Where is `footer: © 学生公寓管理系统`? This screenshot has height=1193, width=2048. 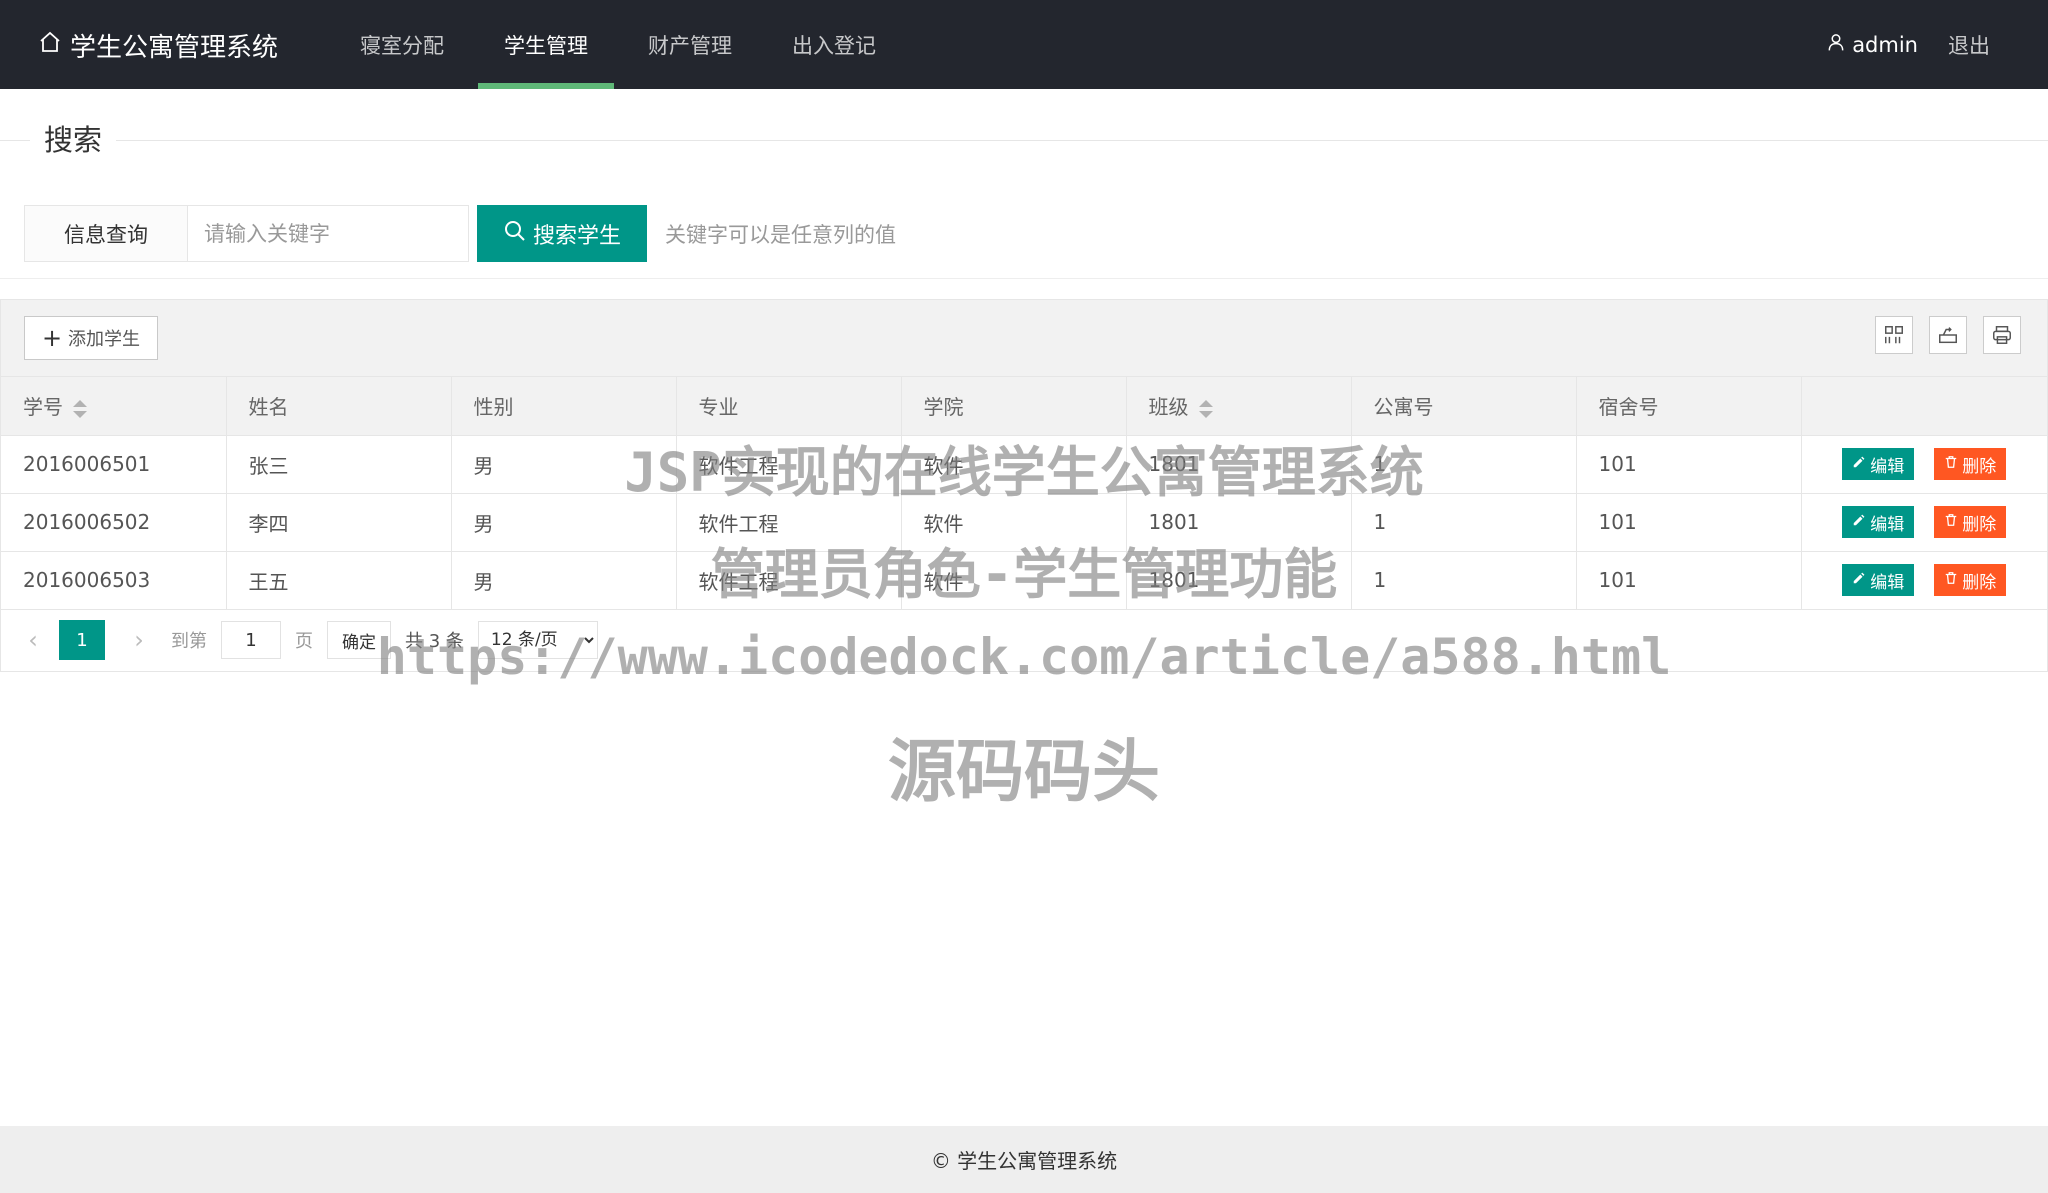 footer: © 学生公寓管理系统 is located at coordinates (1024, 1159).